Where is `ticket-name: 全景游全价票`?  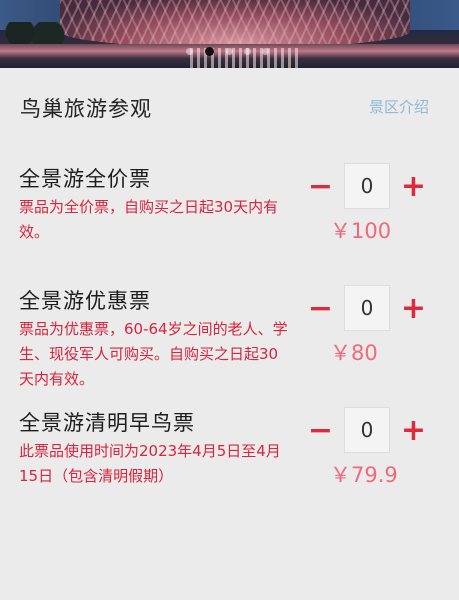 ticket-name: 全景游全价票 is located at coordinates (85, 179).